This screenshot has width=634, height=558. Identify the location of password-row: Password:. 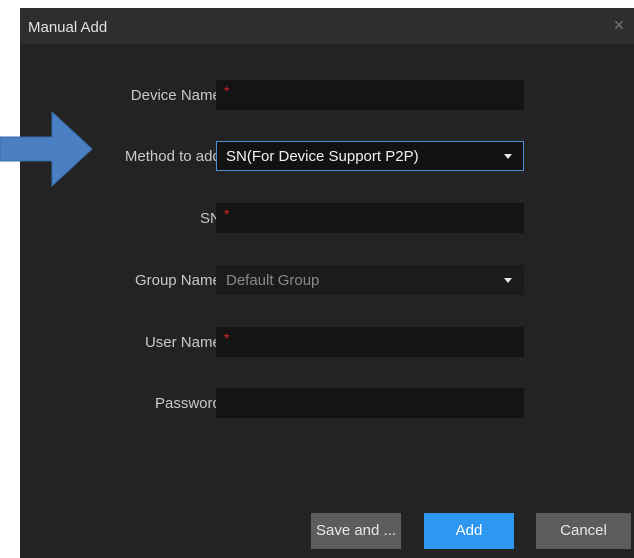
(327, 403).